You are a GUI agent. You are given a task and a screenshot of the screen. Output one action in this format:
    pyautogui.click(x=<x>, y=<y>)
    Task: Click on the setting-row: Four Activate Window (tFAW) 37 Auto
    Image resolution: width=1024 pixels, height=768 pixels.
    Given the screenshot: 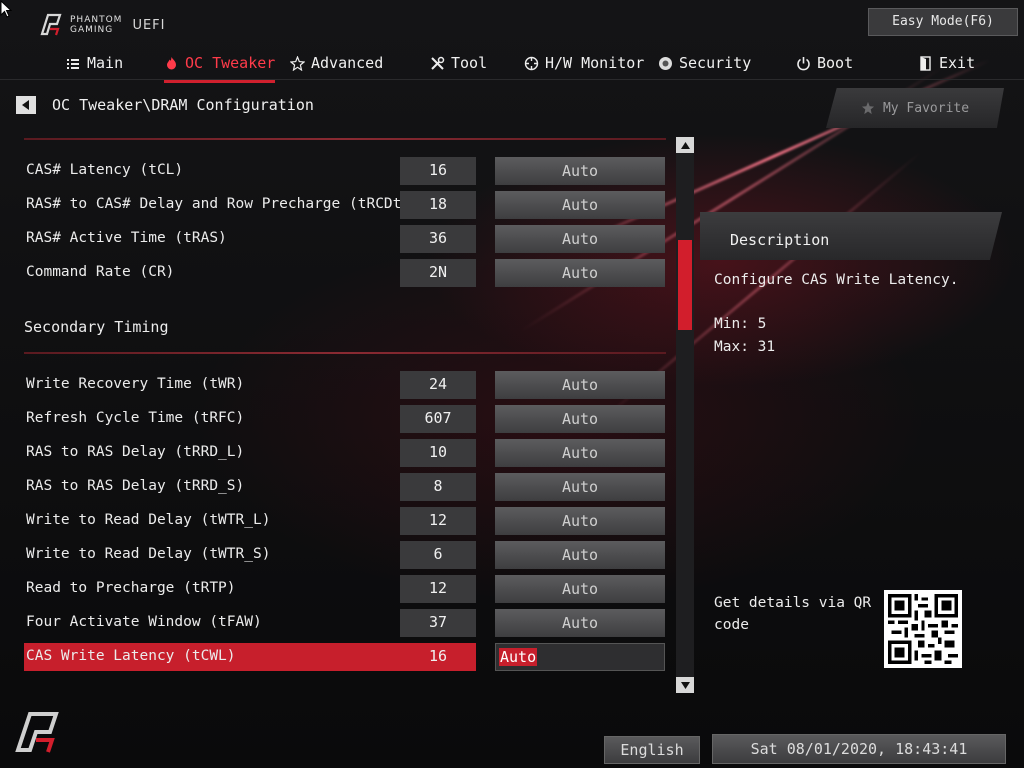 What is the action you would take?
    pyautogui.click(x=345, y=623)
    